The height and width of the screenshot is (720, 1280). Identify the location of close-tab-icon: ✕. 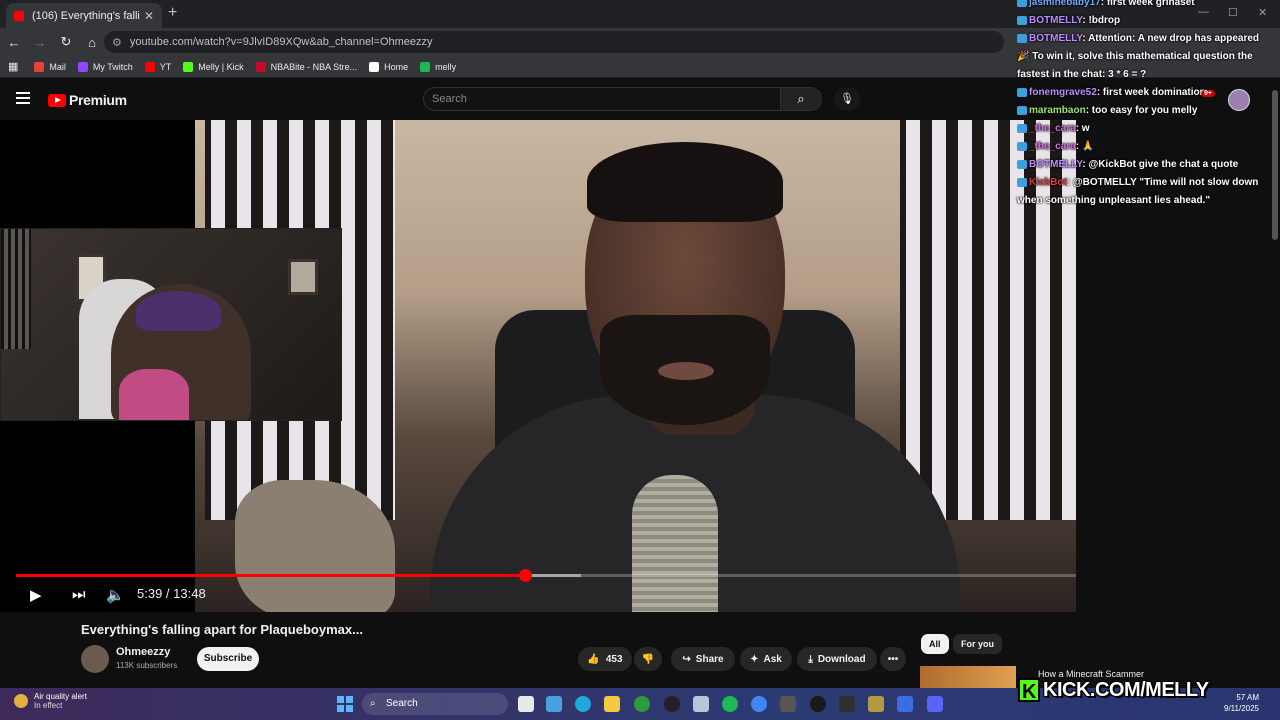
(149, 16).